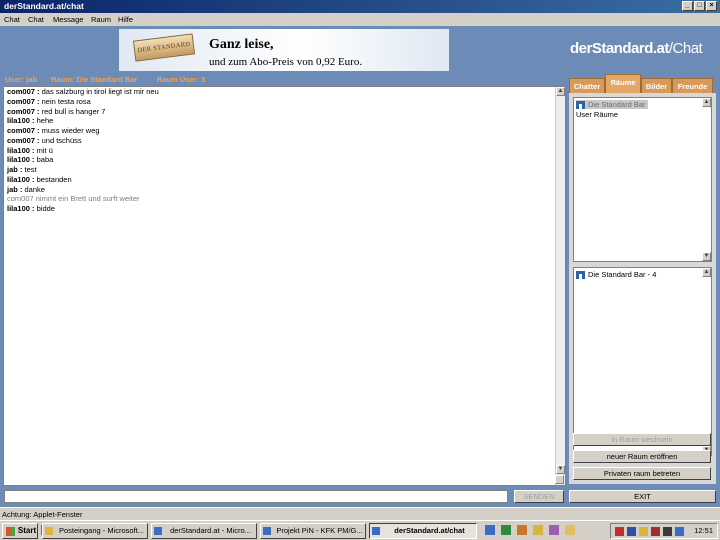 This screenshot has height=540, width=720. I want to click on chat-message: lila100 : hehe, so click(30, 120).